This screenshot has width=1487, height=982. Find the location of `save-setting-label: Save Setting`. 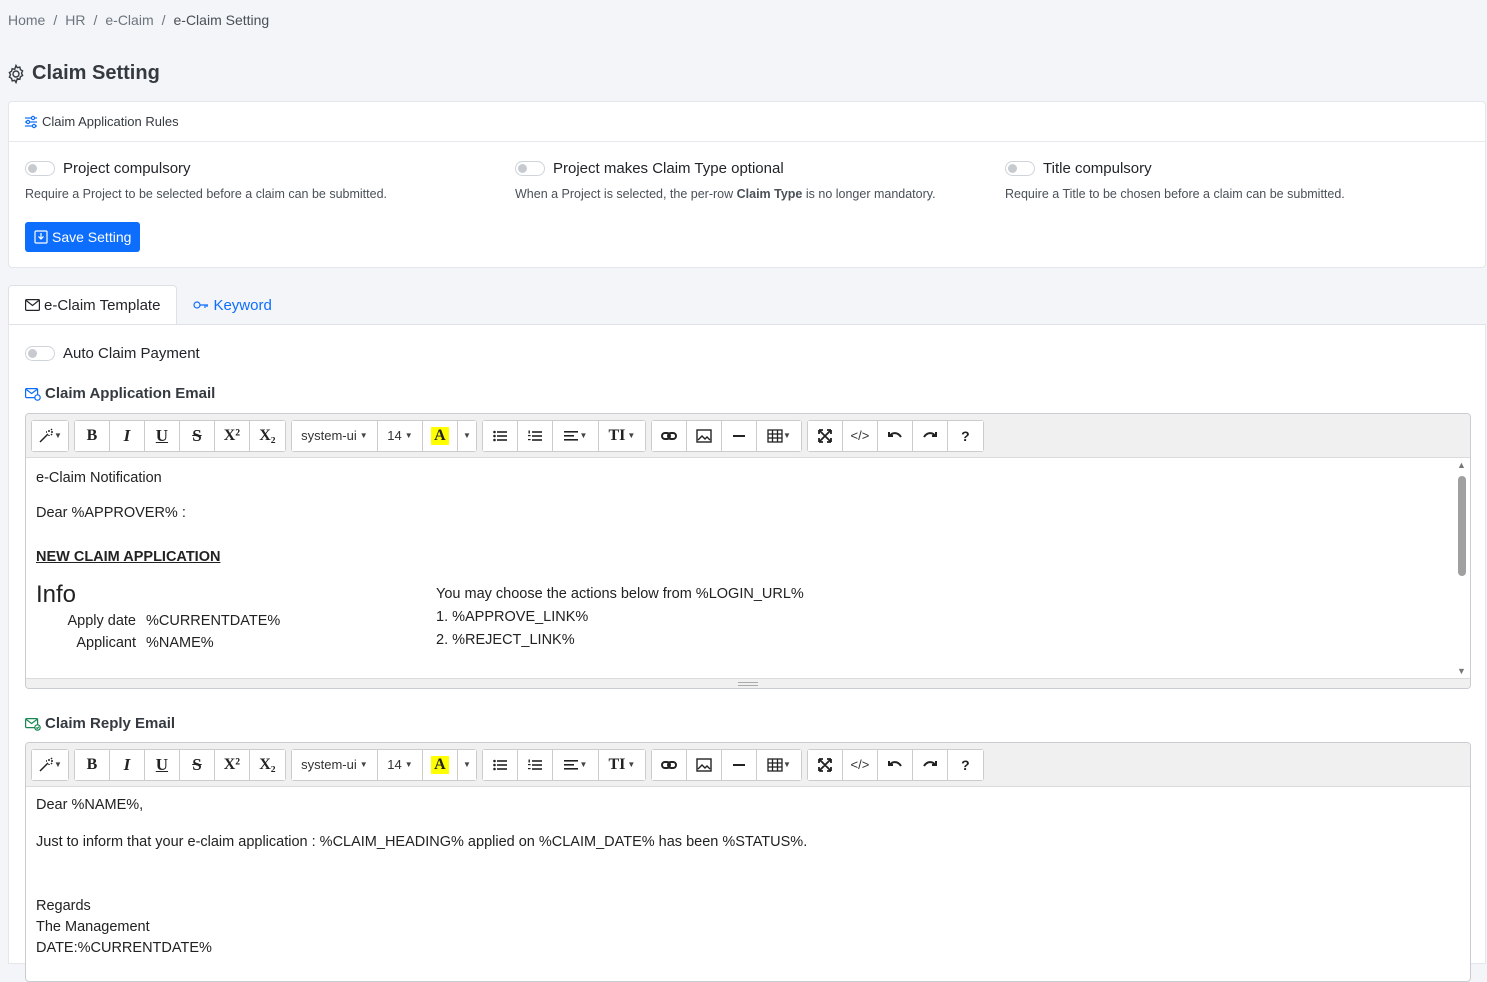

save-setting-label: Save Setting is located at coordinates (92, 237).